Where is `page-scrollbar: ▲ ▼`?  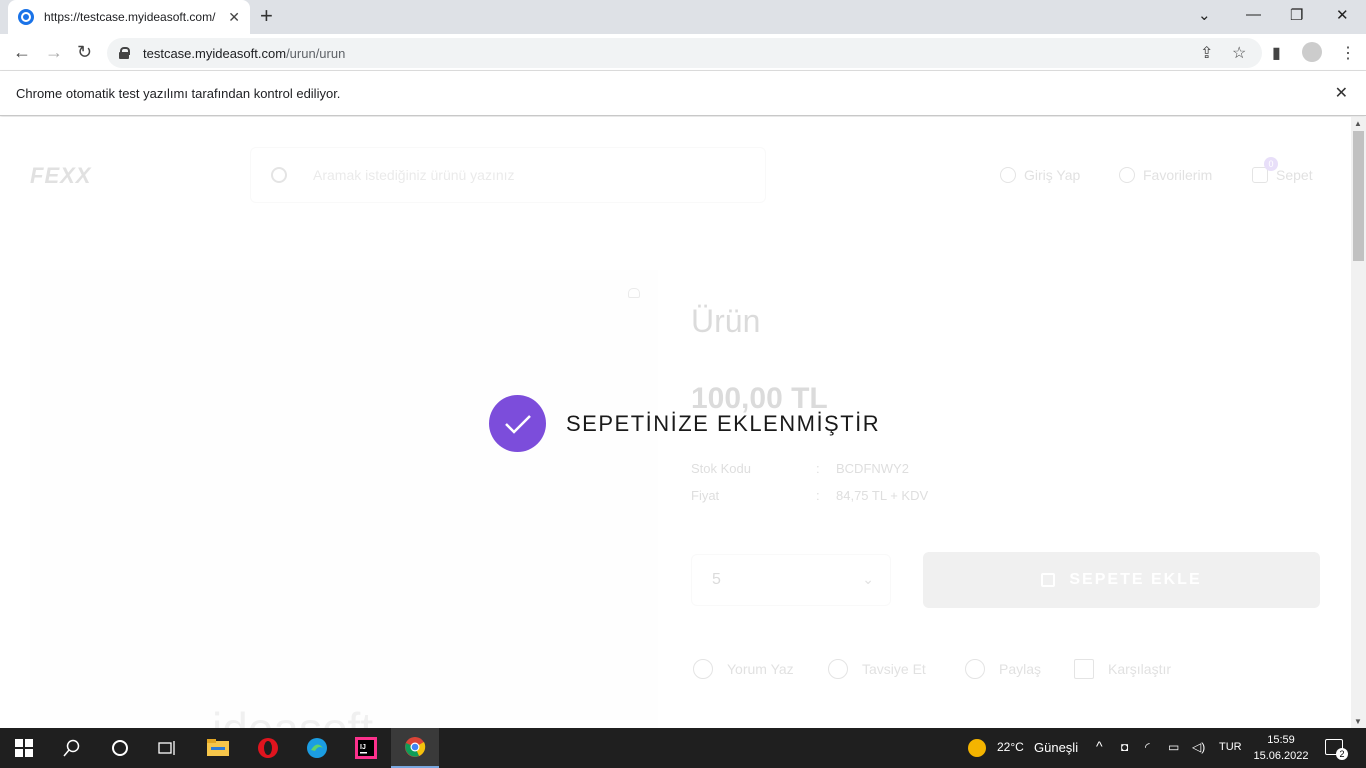 page-scrollbar: ▲ ▼ is located at coordinates (1358, 422).